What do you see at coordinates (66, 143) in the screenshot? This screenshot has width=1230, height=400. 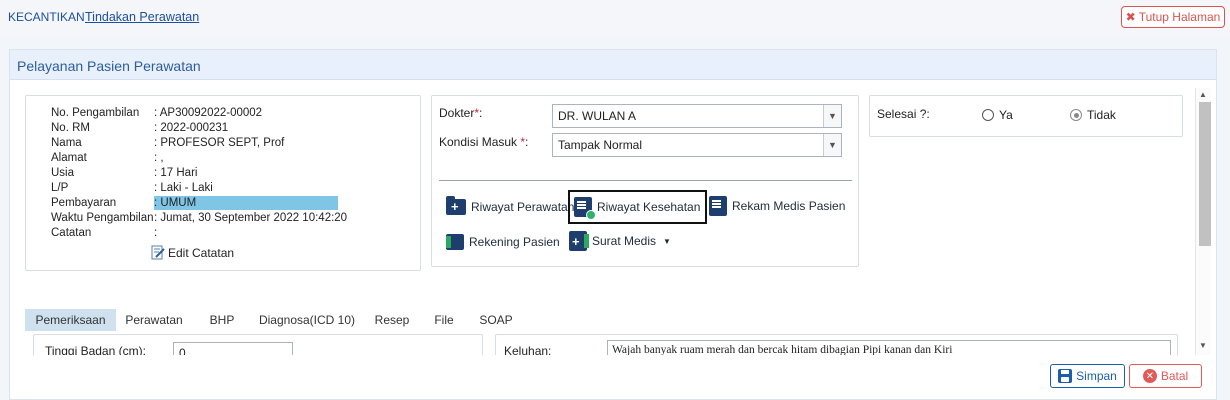 I see `info-label: Nama` at bounding box center [66, 143].